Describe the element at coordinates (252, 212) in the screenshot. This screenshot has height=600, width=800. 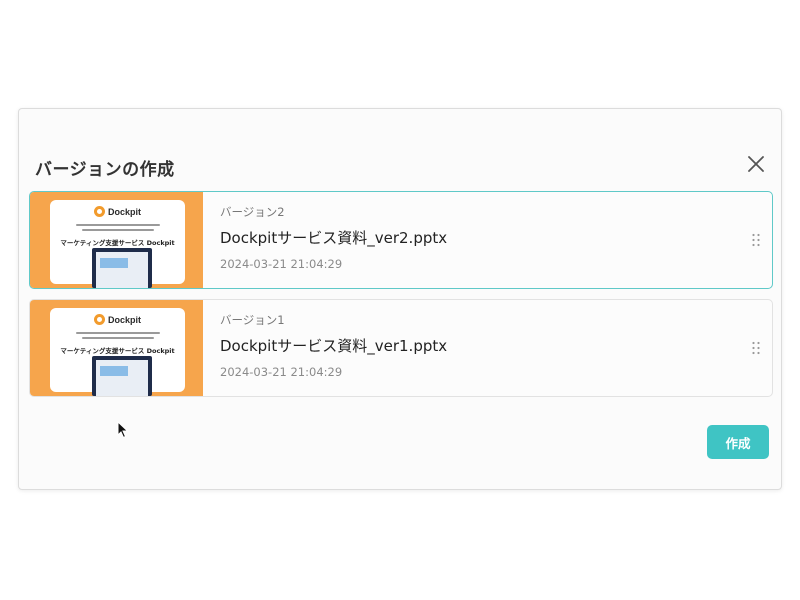
I see `version-label: バージョン2` at that location.